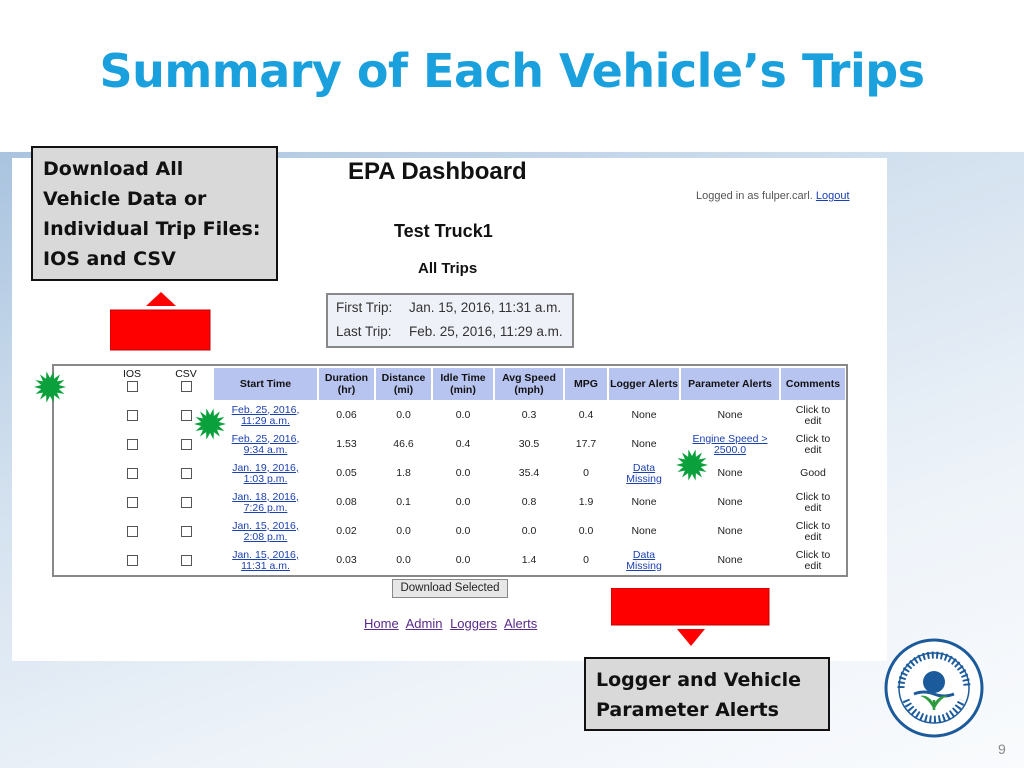  What do you see at coordinates (644, 478) in the screenshot?
I see `cell-text: Missing` at bounding box center [644, 478].